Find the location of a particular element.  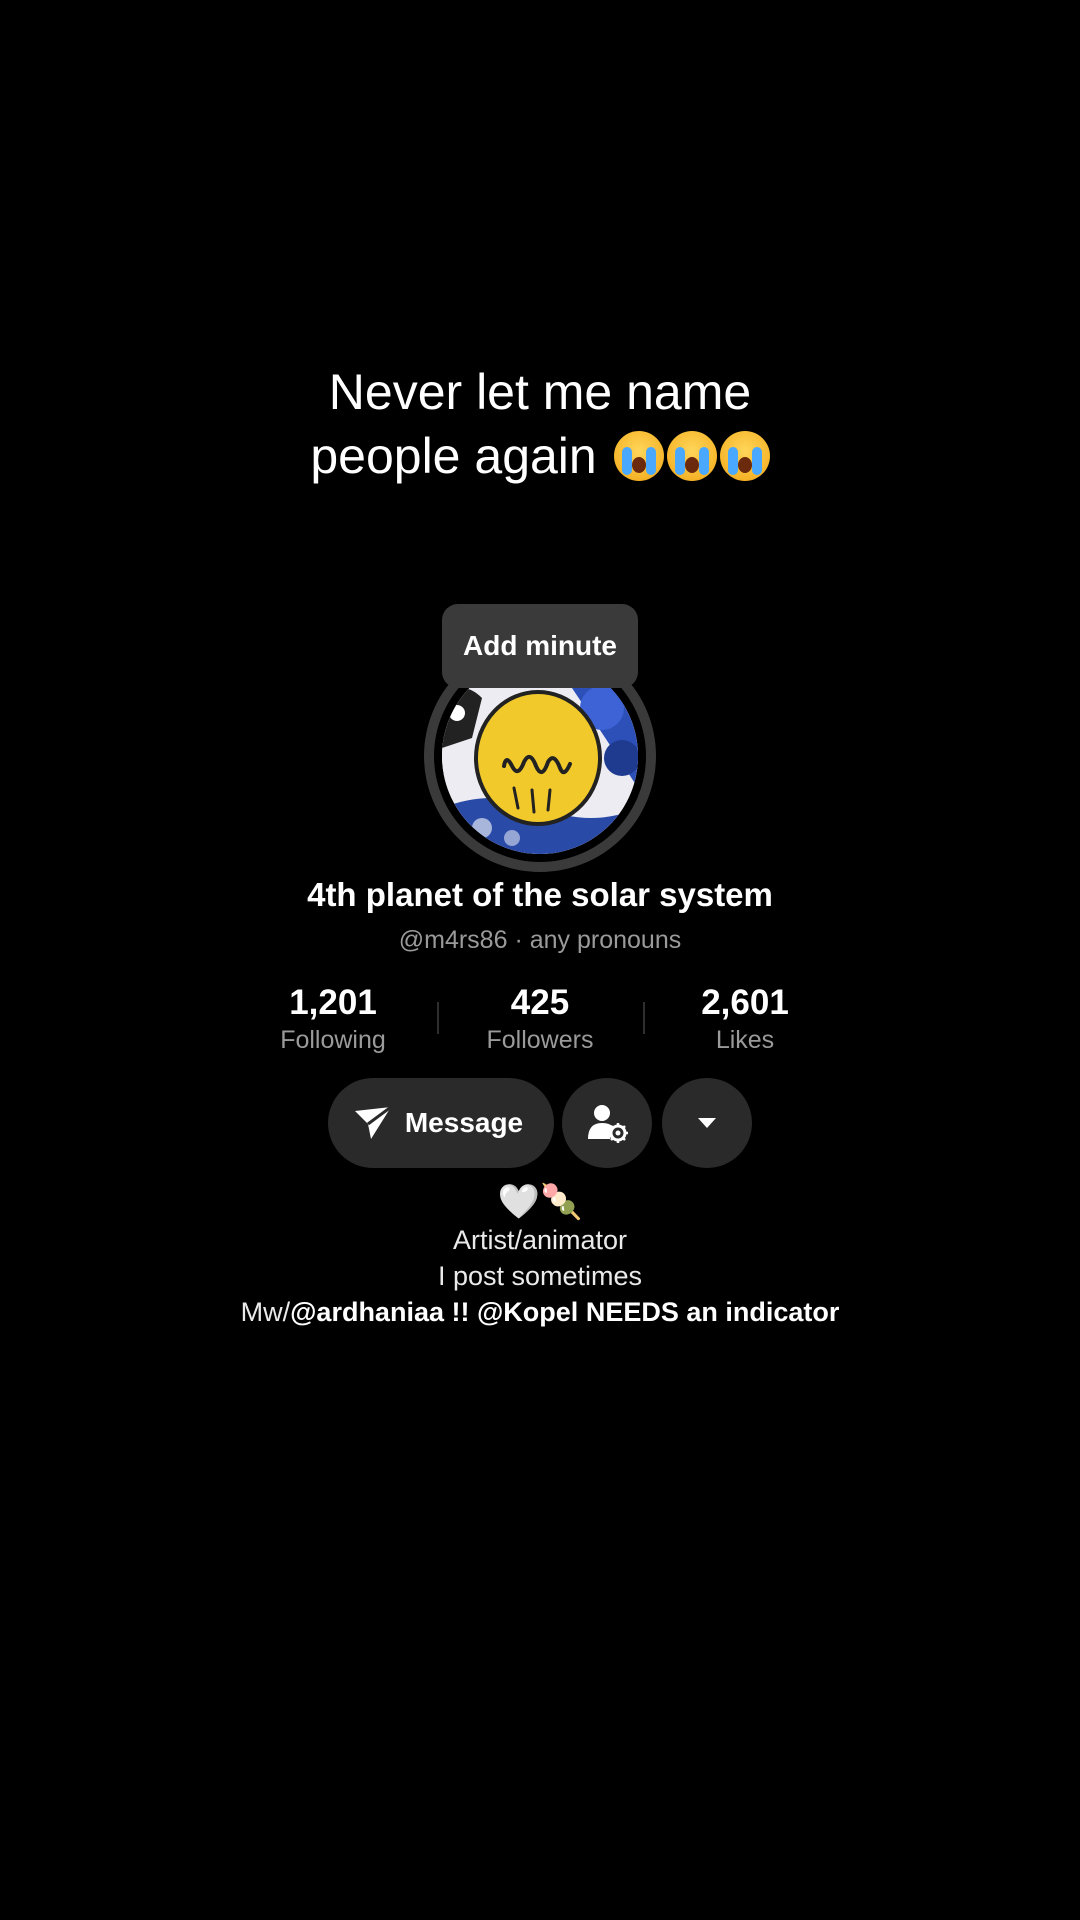

bio-middle: !! is located at coordinates (460, 1312).